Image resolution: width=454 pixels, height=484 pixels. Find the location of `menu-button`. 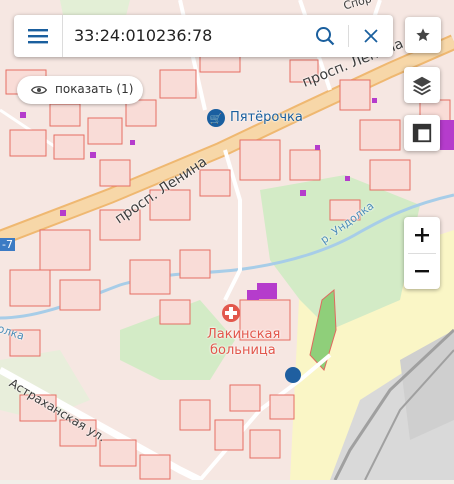

menu-button is located at coordinates (38, 36).